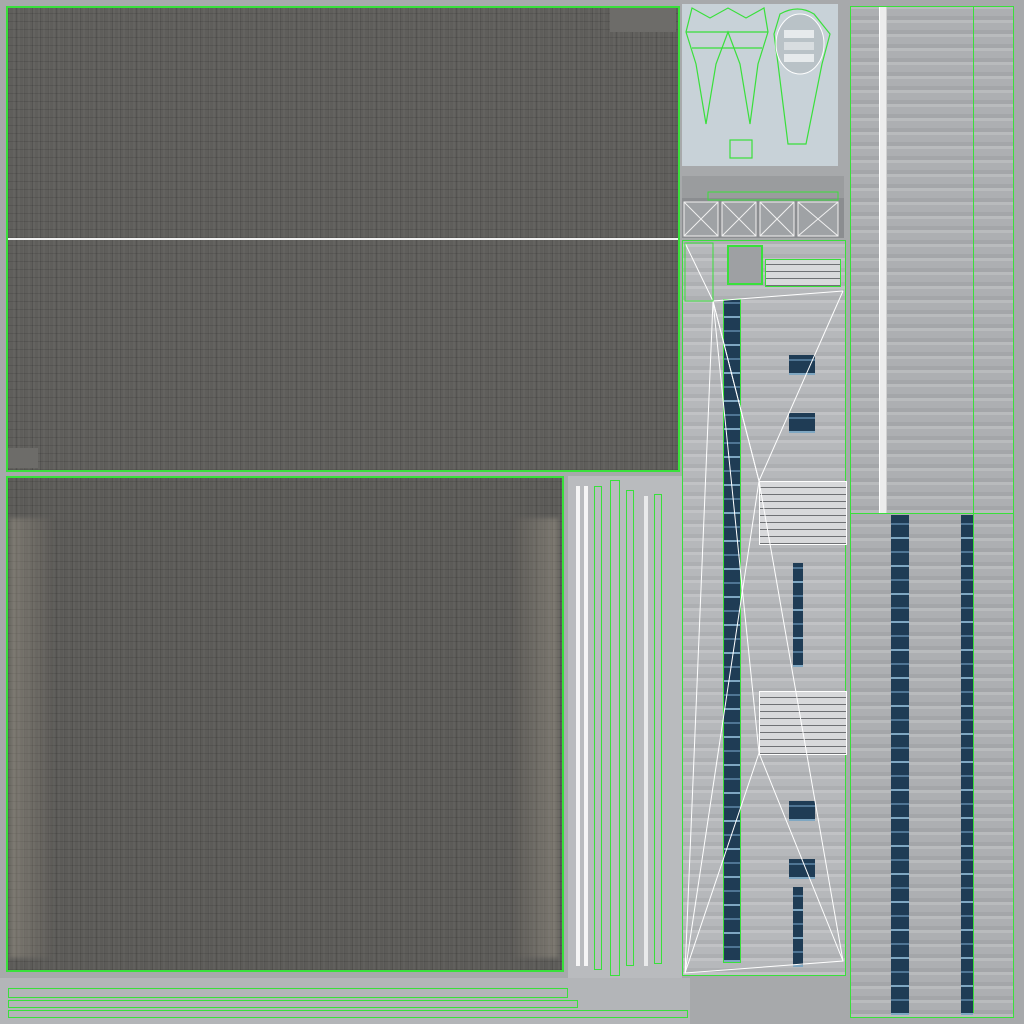 This screenshot has width=1024, height=1024. Describe the element at coordinates (761, 214) in the screenshot. I see `railing-lattice` at that location.